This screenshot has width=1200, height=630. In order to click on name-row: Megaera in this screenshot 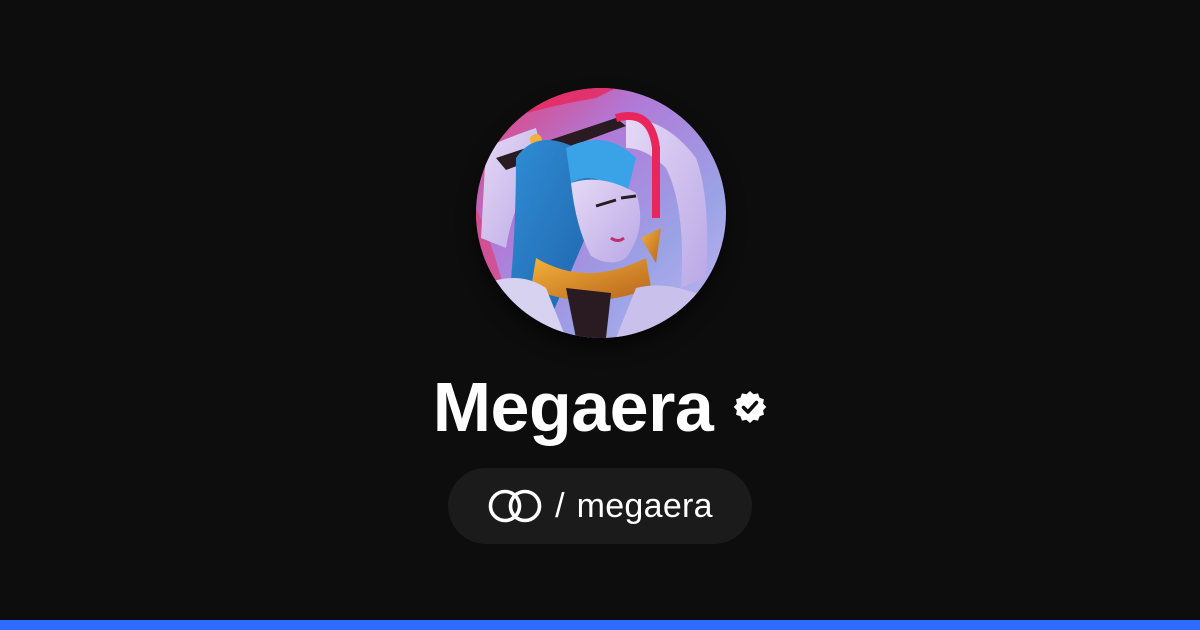, I will do `click(600, 407)`.